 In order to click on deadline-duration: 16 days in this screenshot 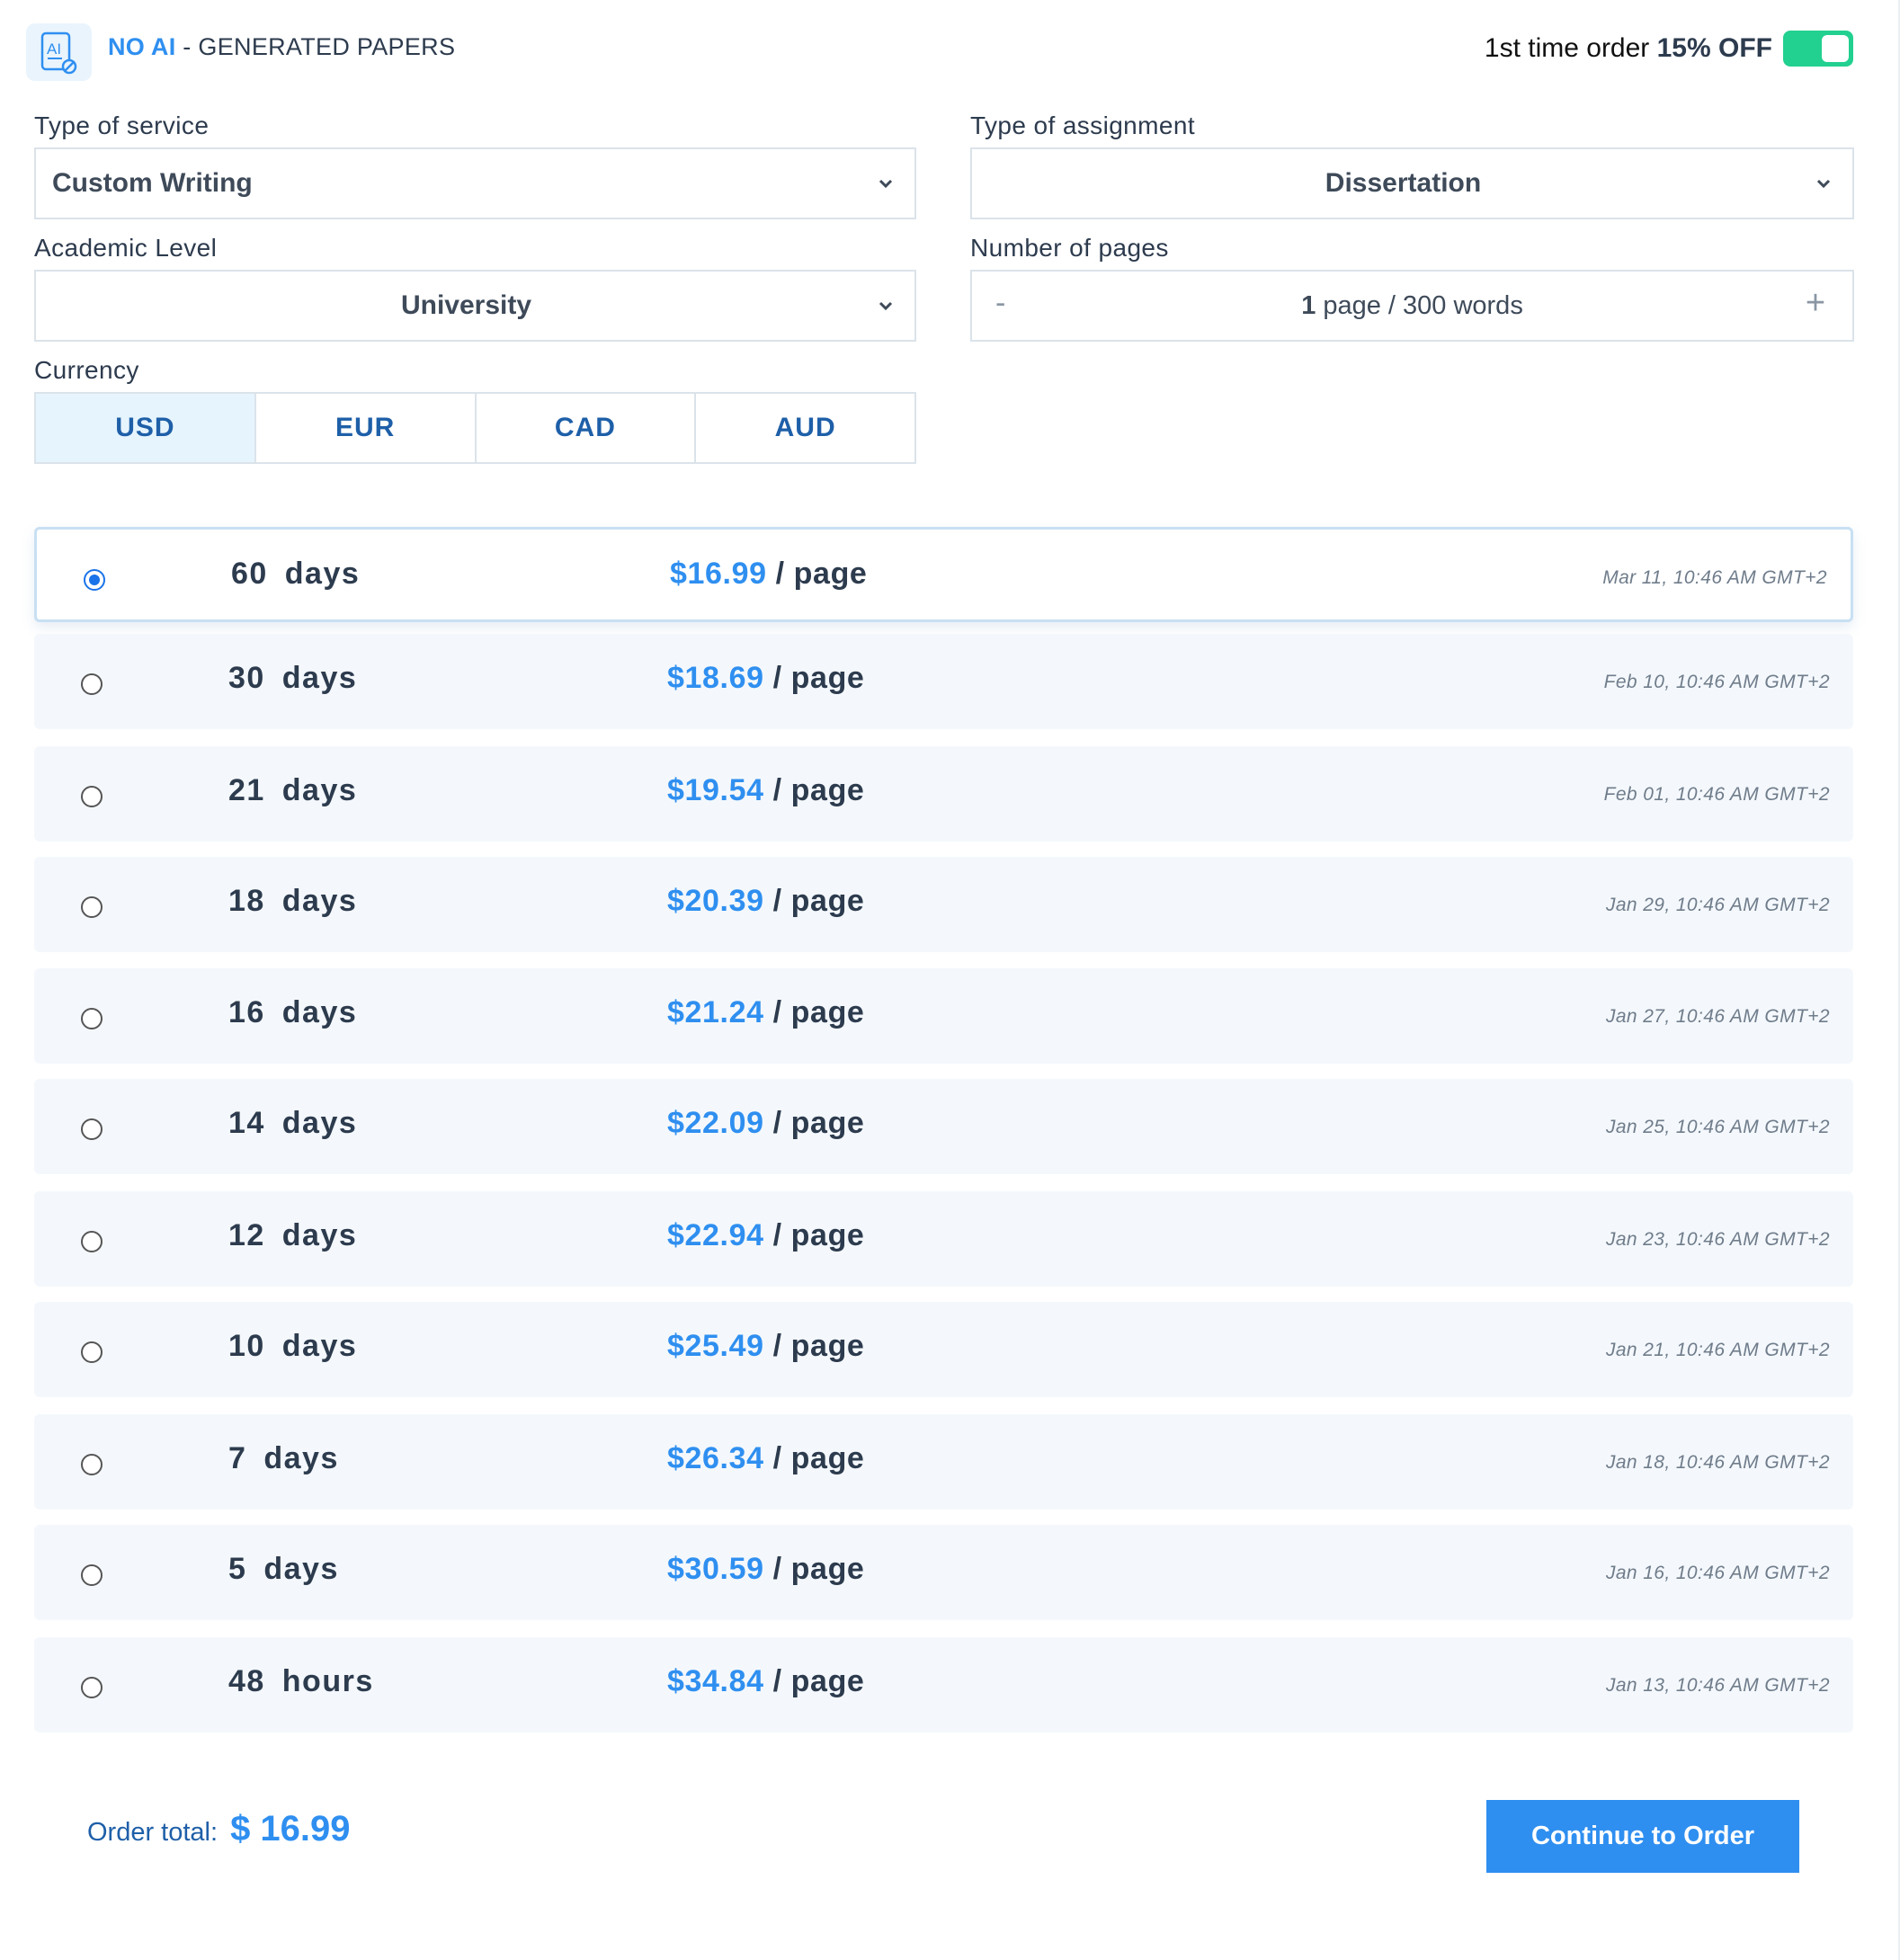, I will do `click(293, 1012)`.